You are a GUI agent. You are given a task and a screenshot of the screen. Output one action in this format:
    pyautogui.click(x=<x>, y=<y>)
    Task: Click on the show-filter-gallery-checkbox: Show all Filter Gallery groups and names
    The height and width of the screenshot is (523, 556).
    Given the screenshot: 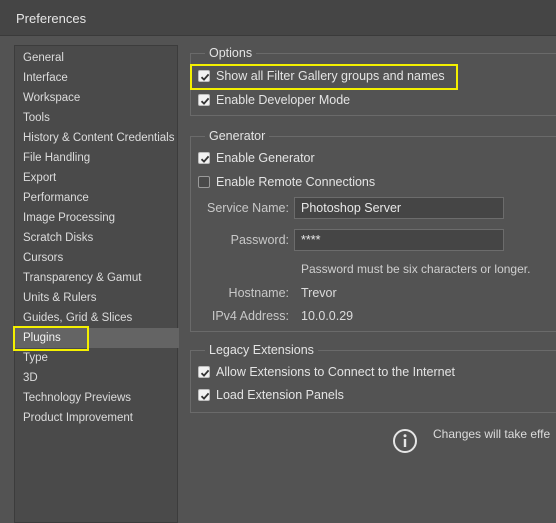 What is the action you would take?
    pyautogui.click(x=321, y=76)
    